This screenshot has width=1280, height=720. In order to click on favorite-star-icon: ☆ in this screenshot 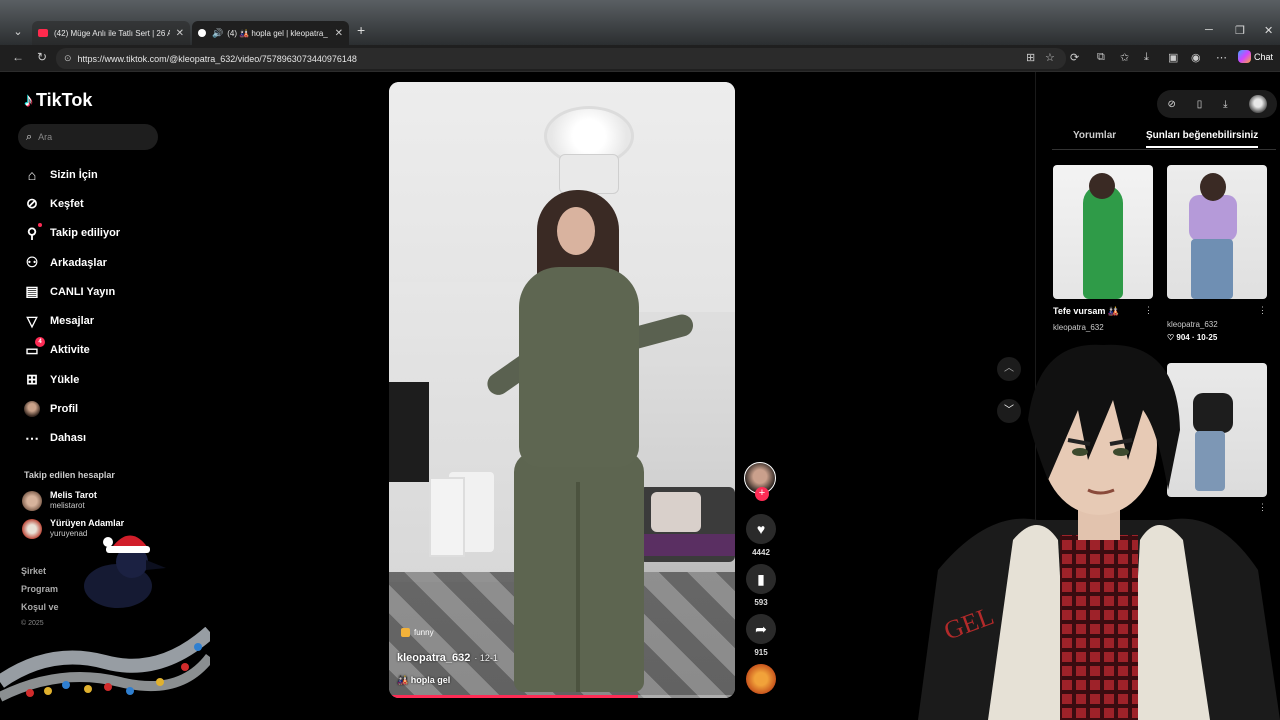, I will do `click(1050, 57)`.